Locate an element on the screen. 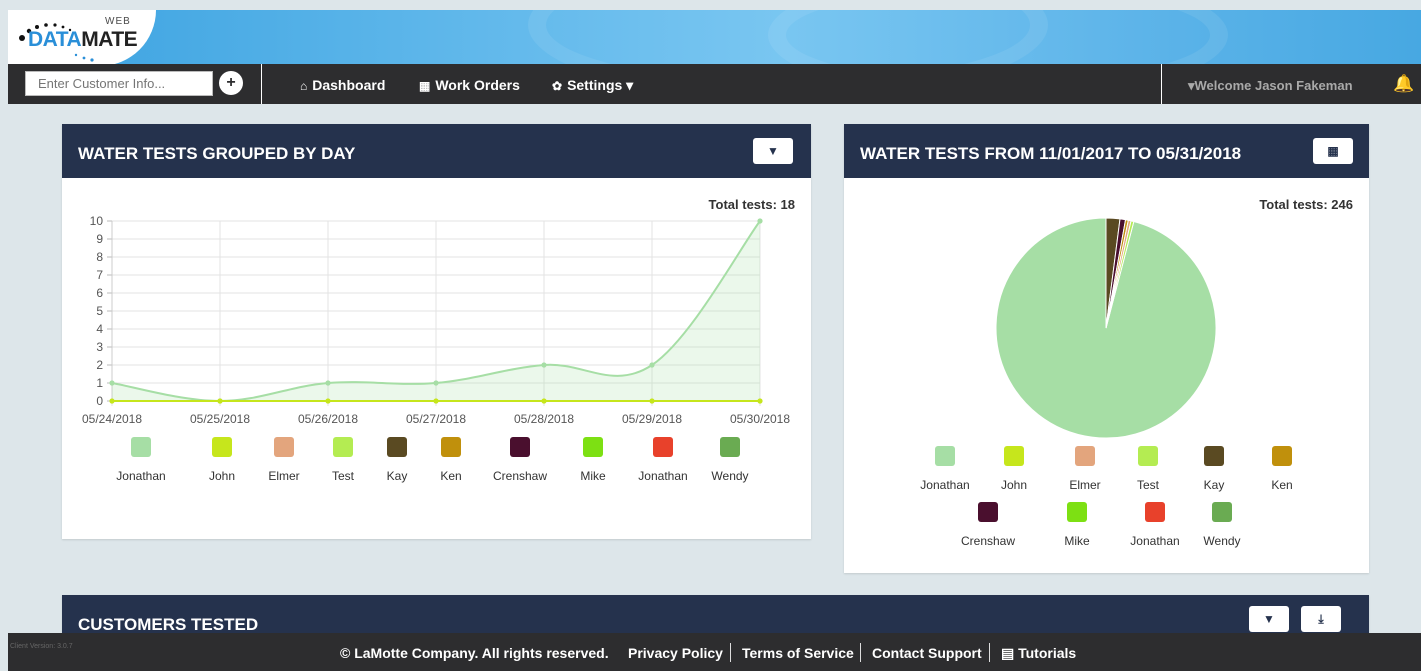 The width and height of the screenshot is (1421, 671). export-icon: ⤓ is located at coordinates (1321, 619).